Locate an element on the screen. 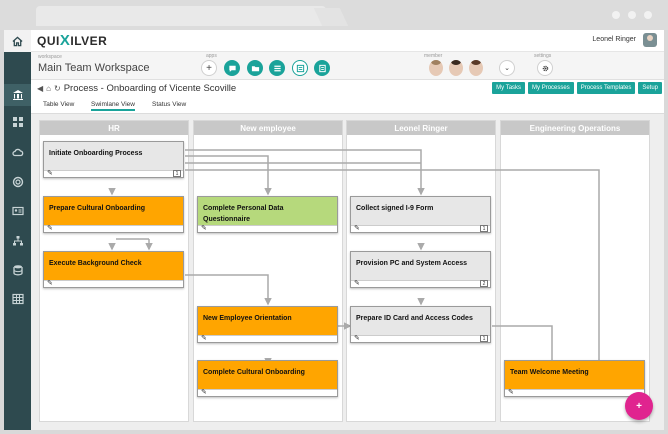  tab-swimlane-view: Swimlane View is located at coordinates (113, 106).